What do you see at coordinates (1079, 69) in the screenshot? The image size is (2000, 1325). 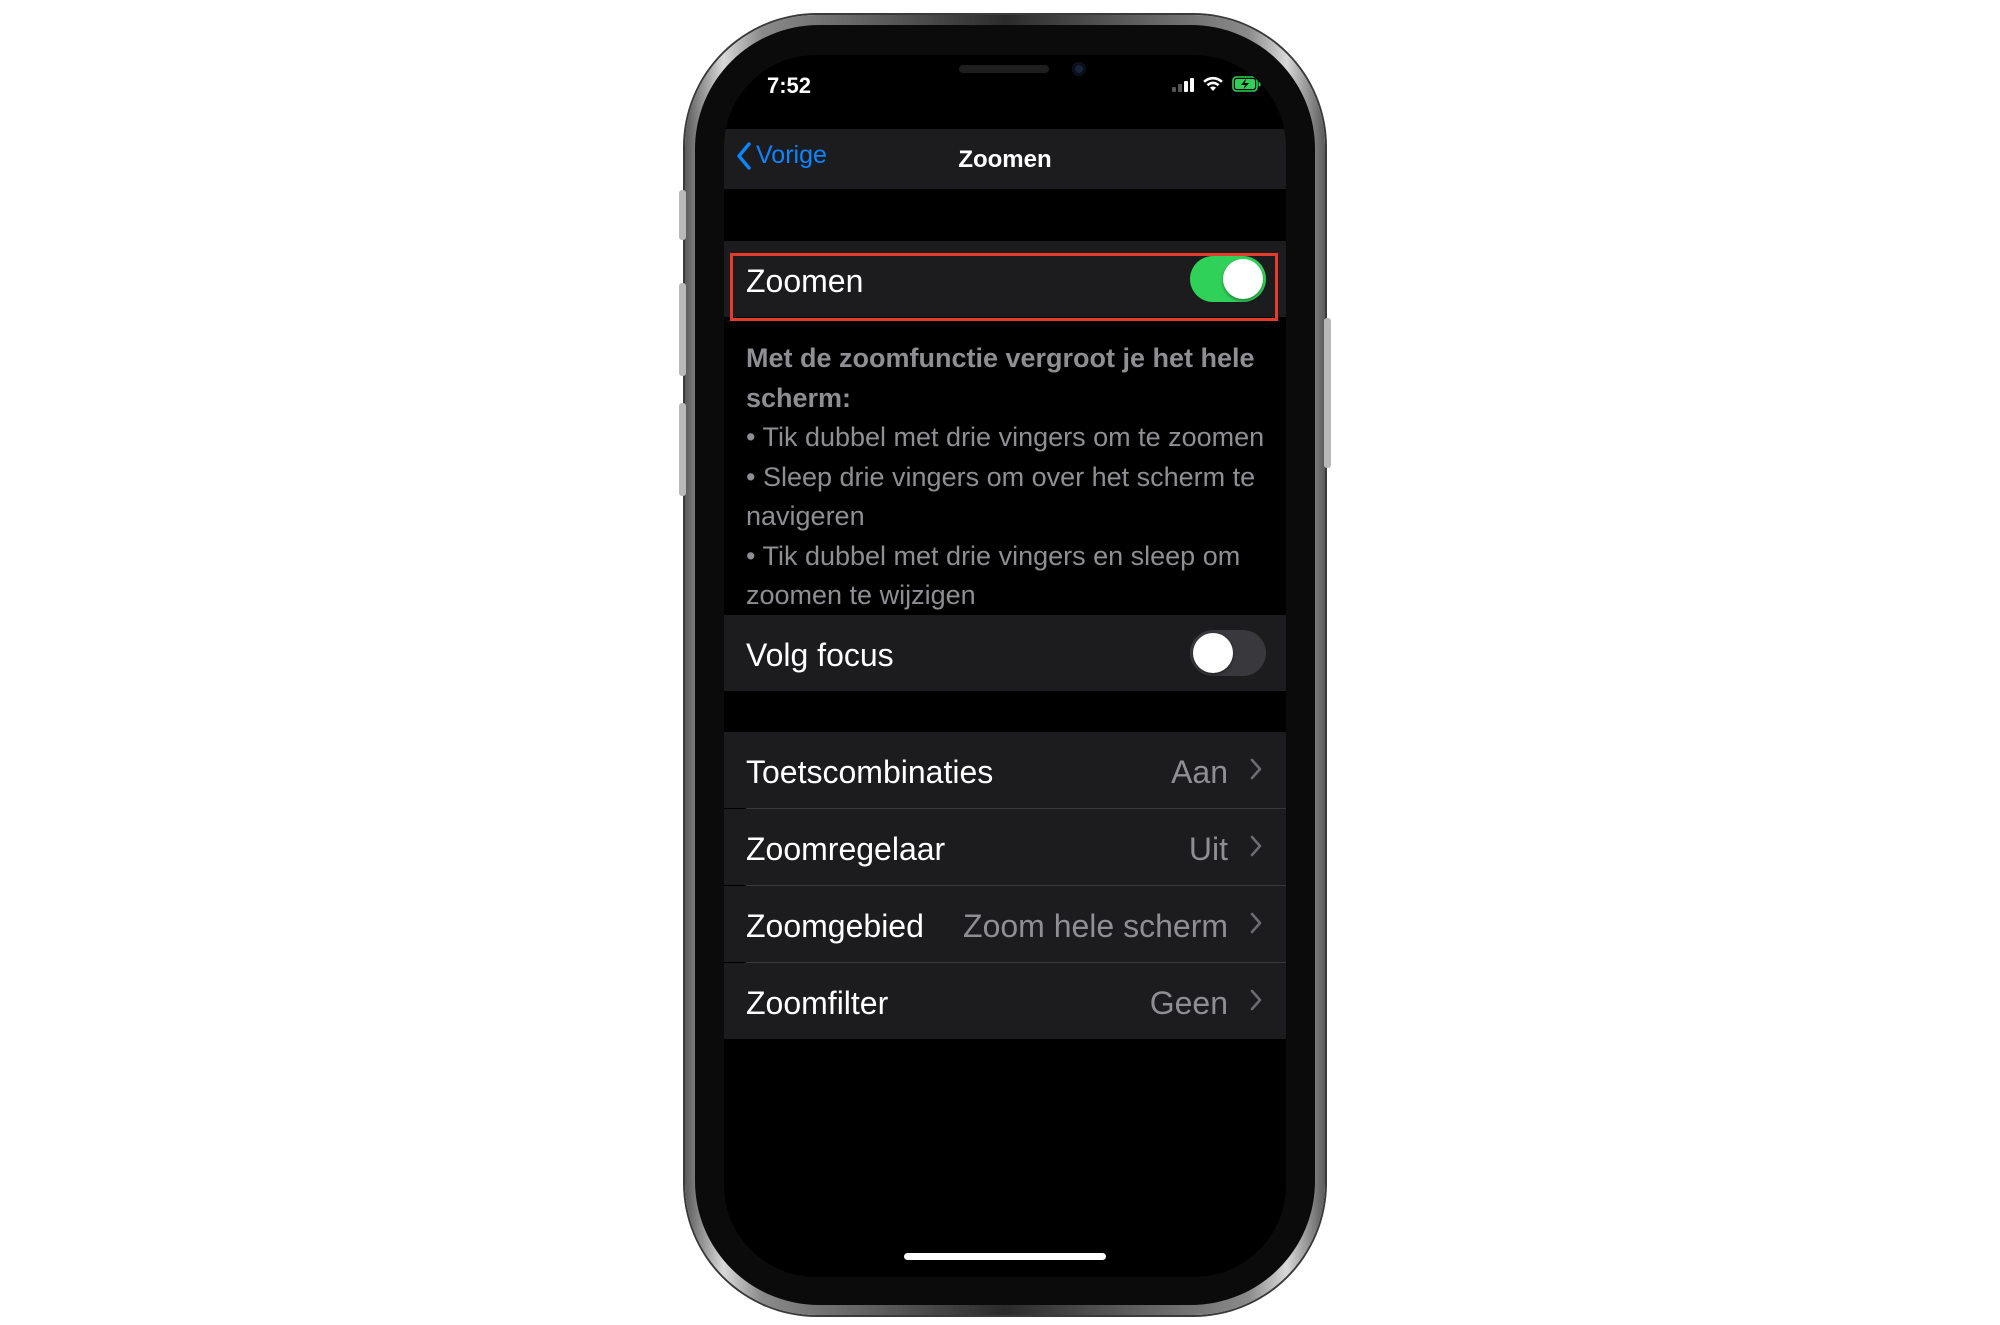 I see `front-camera-icon` at bounding box center [1079, 69].